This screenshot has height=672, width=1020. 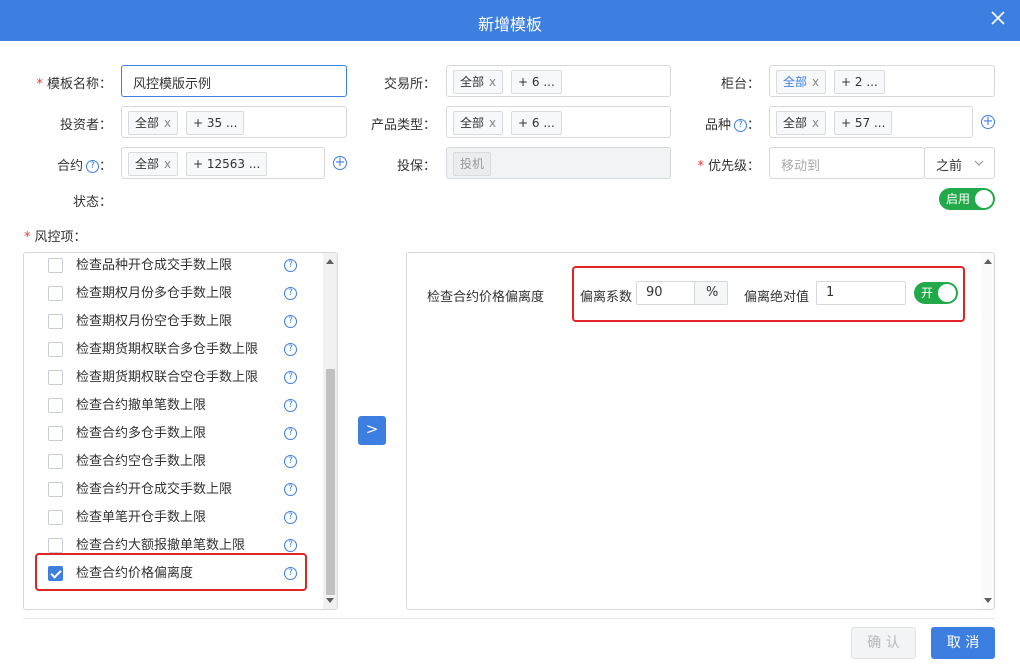 I want to click on list-item: 检查期权月份多仓手数上限?, so click(x=180, y=294).